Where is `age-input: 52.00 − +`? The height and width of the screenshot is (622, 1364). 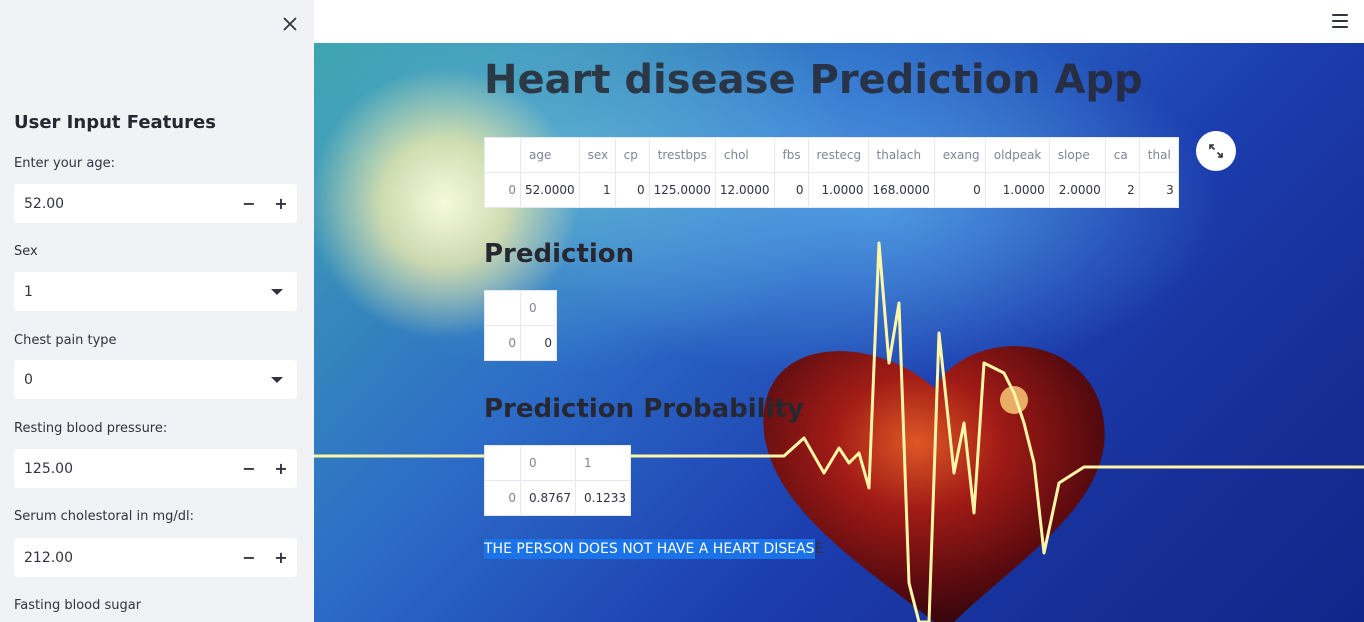
age-input: 52.00 − + is located at coordinates (155, 203).